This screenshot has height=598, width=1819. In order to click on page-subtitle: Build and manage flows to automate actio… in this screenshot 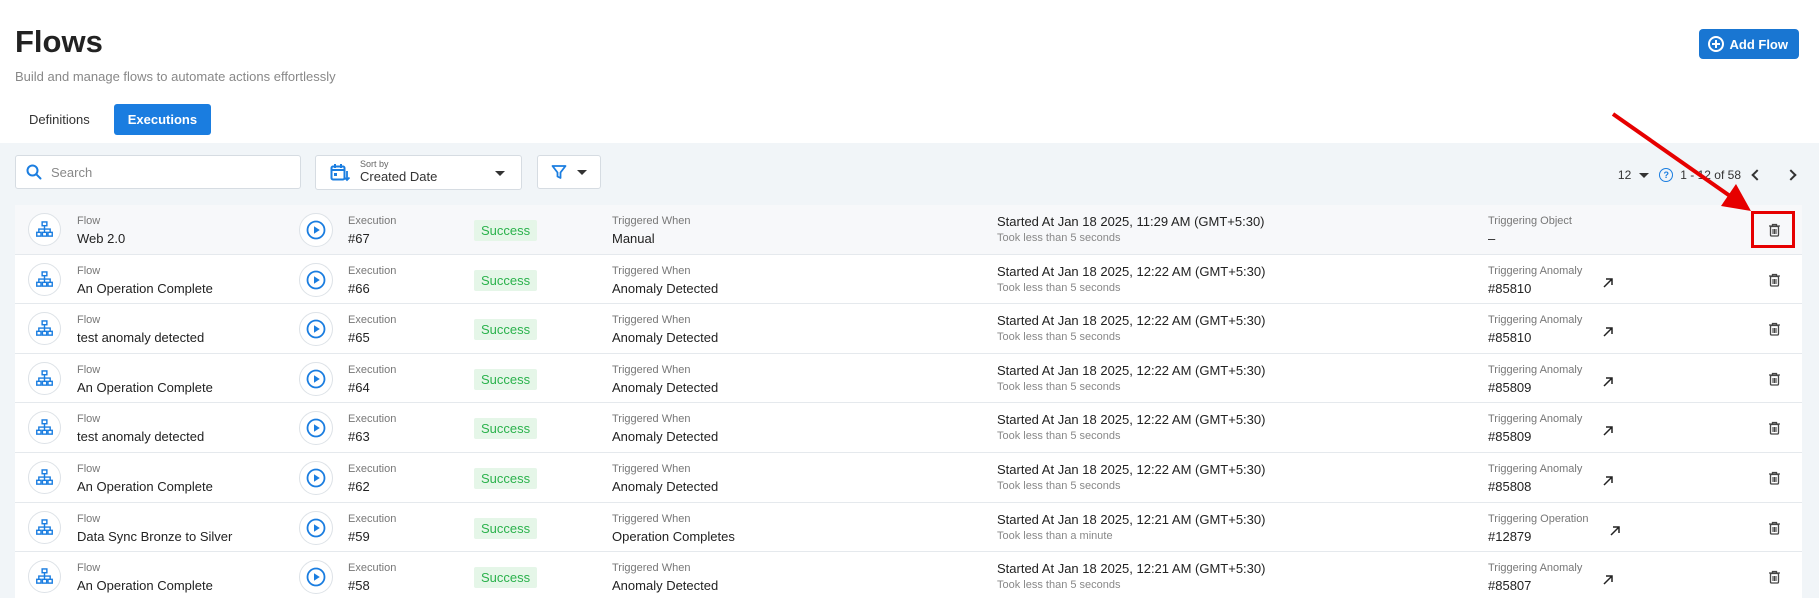, I will do `click(175, 76)`.